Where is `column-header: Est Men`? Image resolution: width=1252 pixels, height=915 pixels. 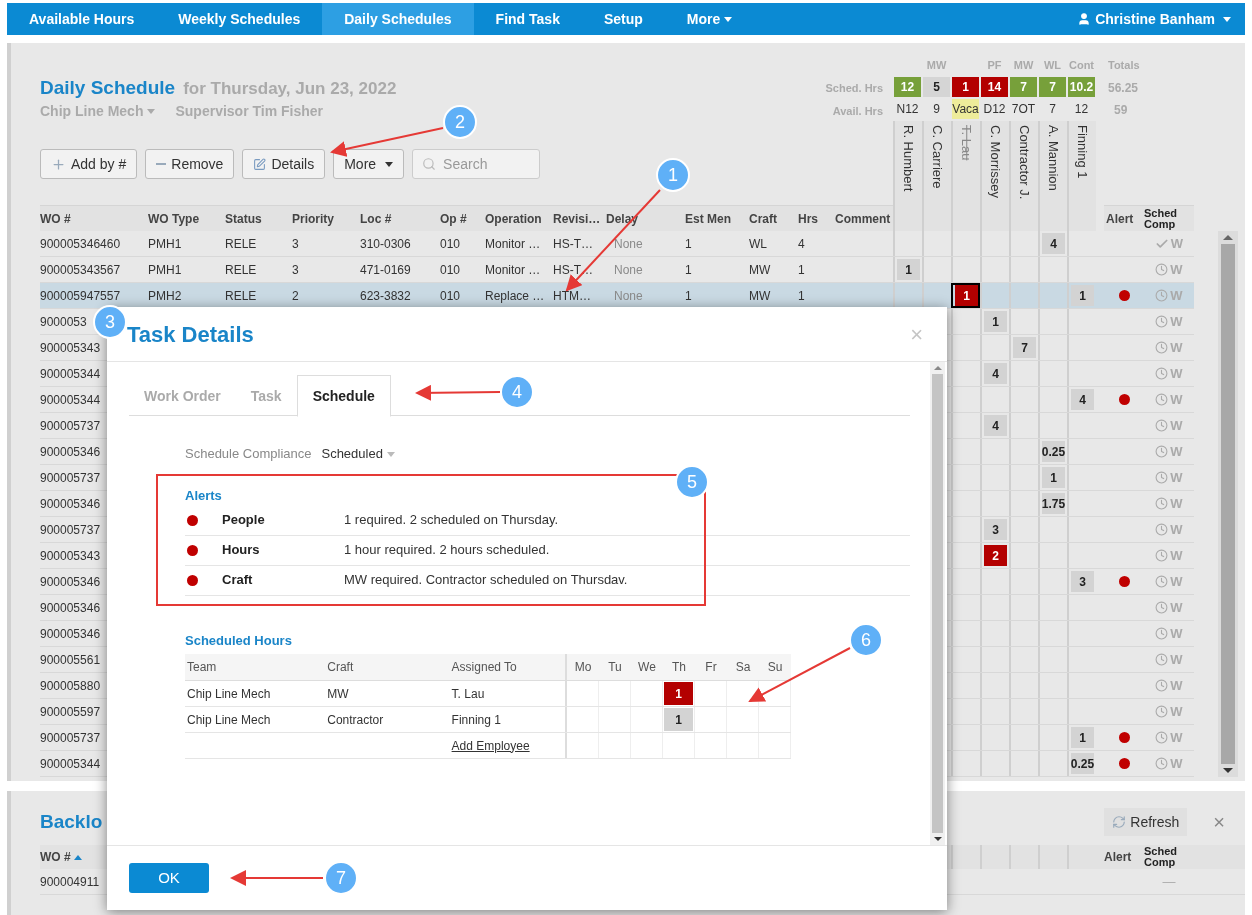
column-header: Est Men is located at coordinates (717, 218).